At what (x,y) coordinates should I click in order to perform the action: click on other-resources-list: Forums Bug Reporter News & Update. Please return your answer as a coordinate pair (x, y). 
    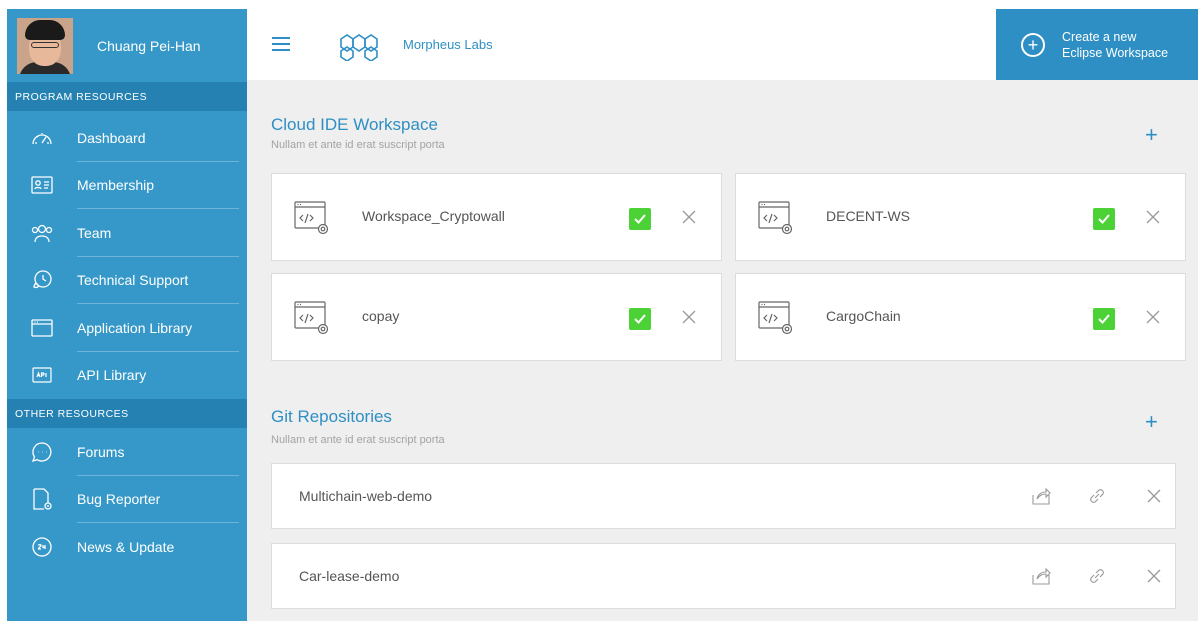
    Looking at the image, I should click on (127, 499).